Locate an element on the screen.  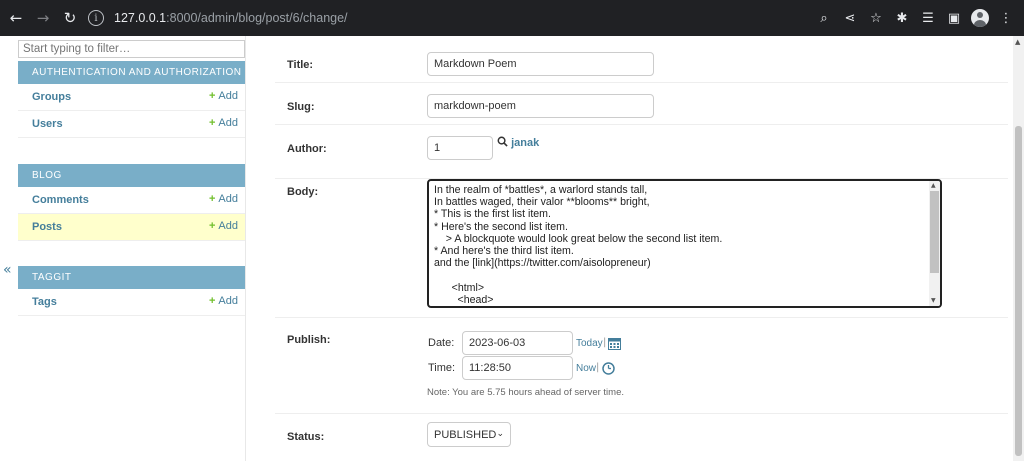
extensions-icon: ✱ is located at coordinates (902, 18).